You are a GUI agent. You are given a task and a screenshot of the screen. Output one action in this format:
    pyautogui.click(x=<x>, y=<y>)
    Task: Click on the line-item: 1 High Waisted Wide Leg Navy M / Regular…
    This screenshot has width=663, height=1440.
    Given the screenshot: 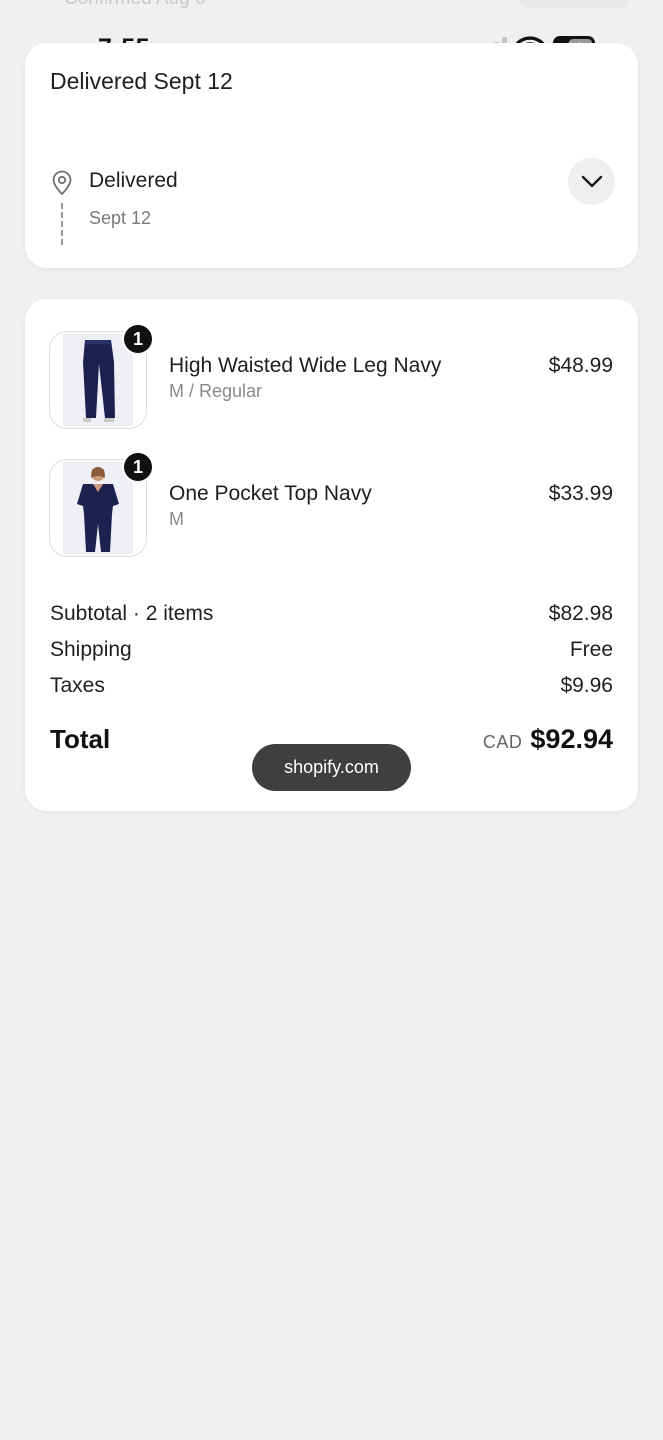 What is the action you would take?
    pyautogui.click(x=331, y=377)
    